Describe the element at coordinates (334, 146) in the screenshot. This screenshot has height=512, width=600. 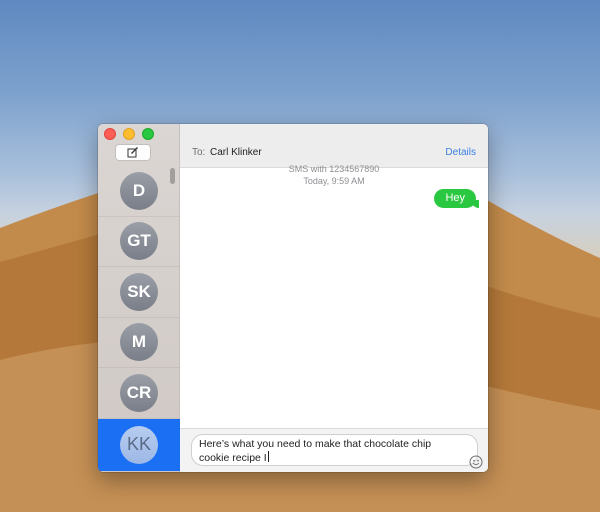
I see `conversation-header: To: Carl Klinker Details` at that location.